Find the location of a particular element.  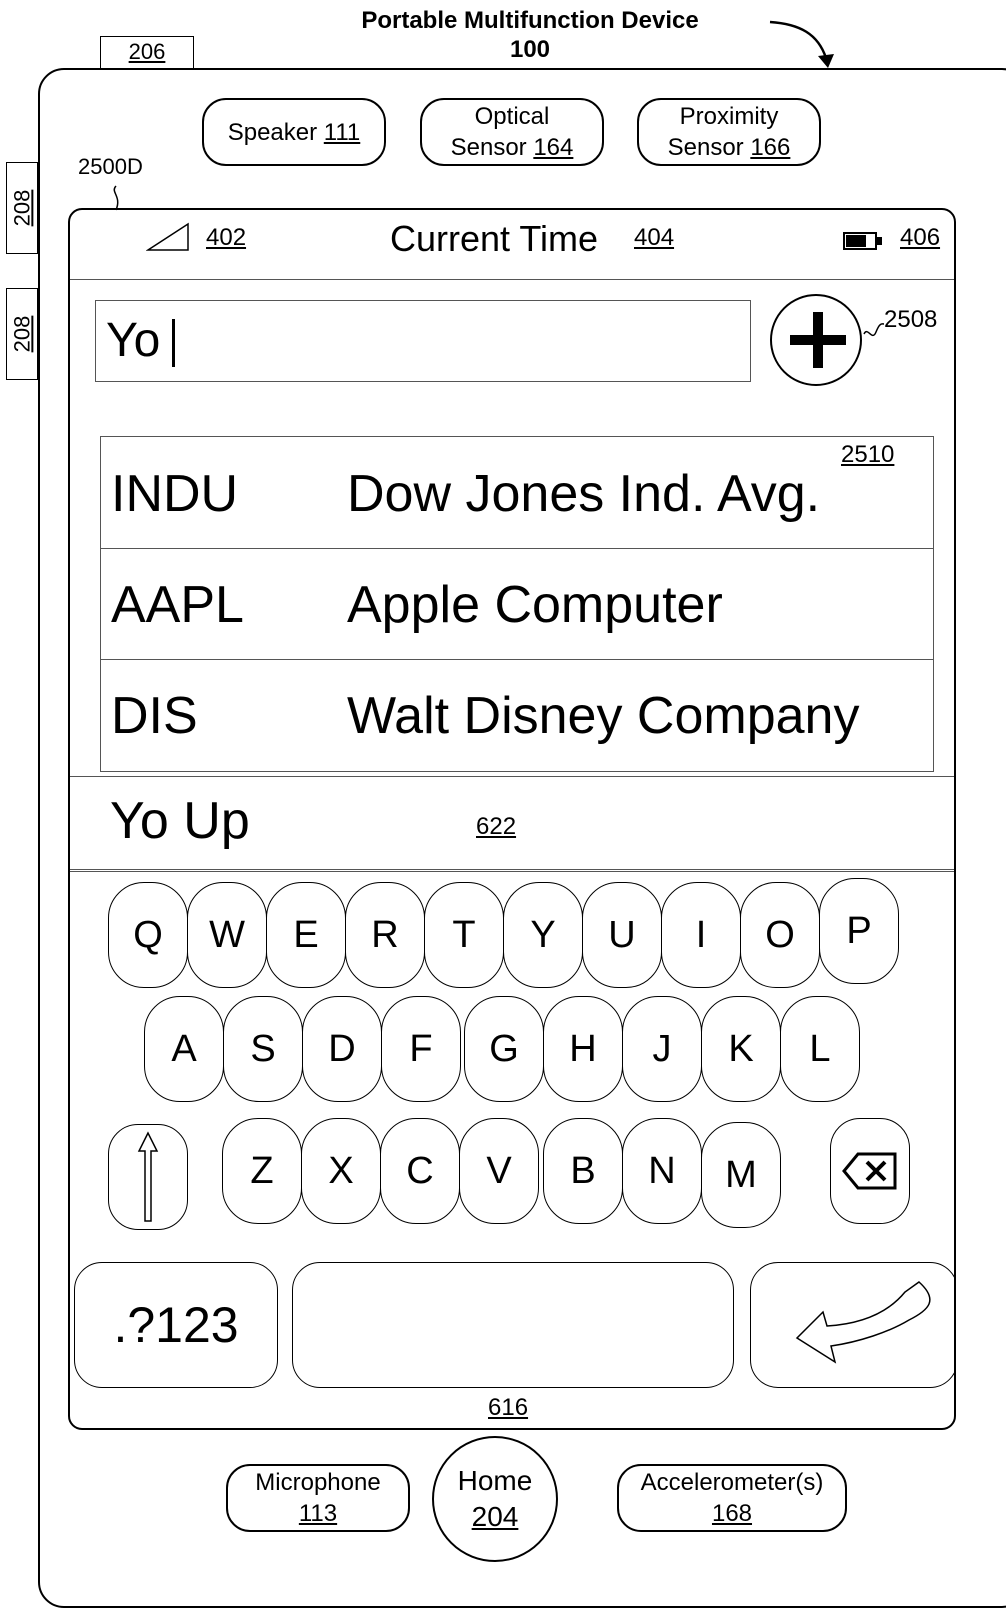

key-d: D is located at coordinates (342, 1049).